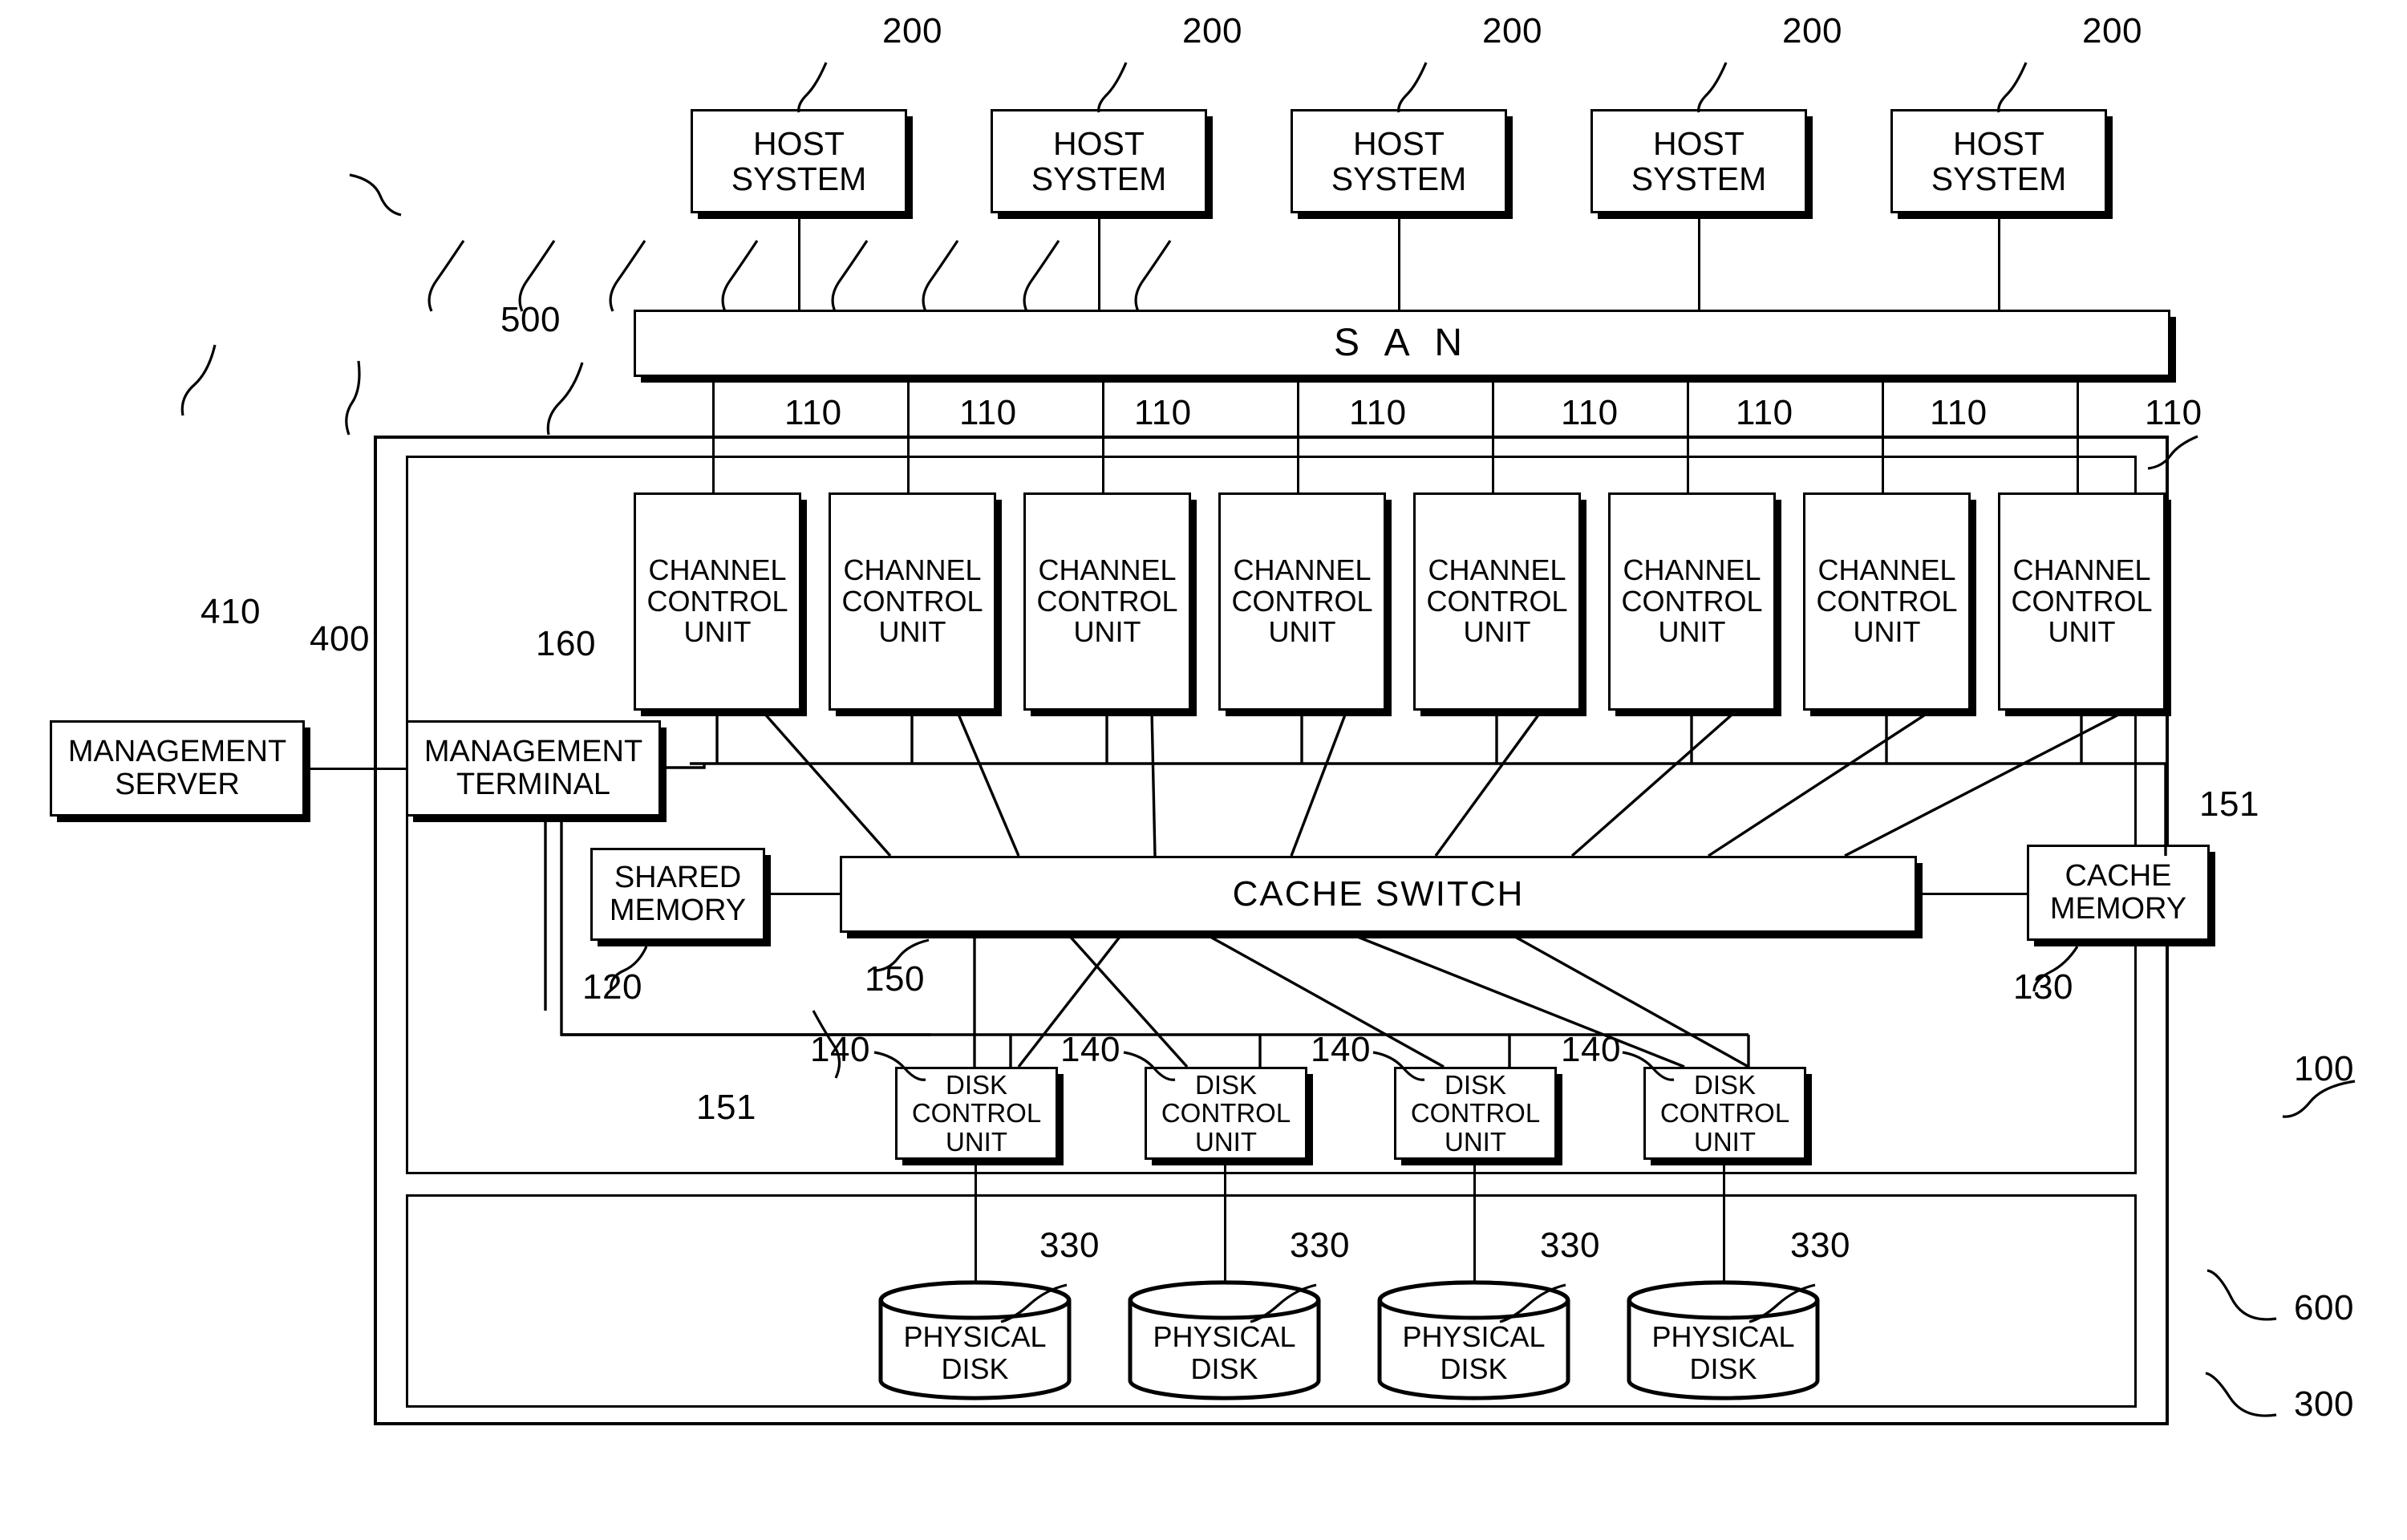 Image resolution: width=2407 pixels, height=1540 pixels. I want to click on reference-numeral: 151, so click(726, 1107).